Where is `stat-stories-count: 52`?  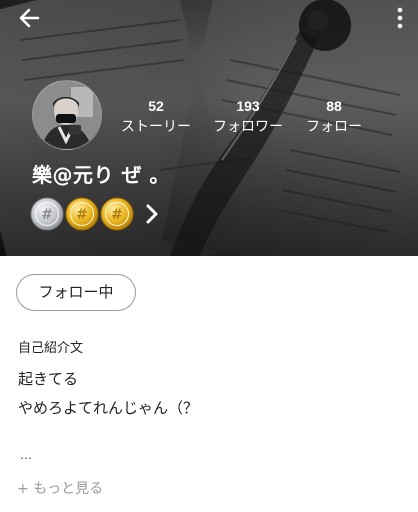
stat-stories-count: 52 is located at coordinates (156, 106).